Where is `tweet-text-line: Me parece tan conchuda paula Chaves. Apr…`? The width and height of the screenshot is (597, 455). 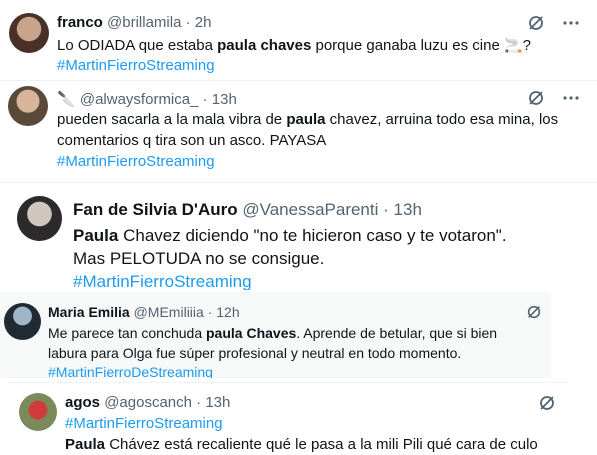
tweet-text-line: Me parece tan conchuda paula Chaves. Apr… is located at coordinates (273, 333).